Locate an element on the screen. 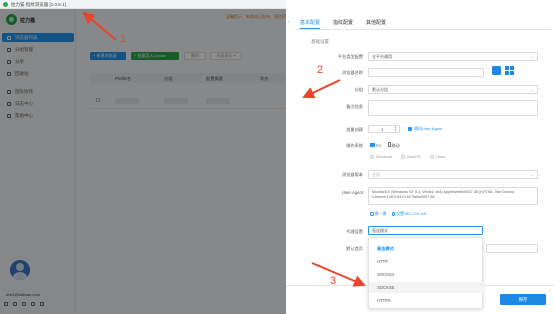  os-option-label: Windows is located at coordinates (384, 156).